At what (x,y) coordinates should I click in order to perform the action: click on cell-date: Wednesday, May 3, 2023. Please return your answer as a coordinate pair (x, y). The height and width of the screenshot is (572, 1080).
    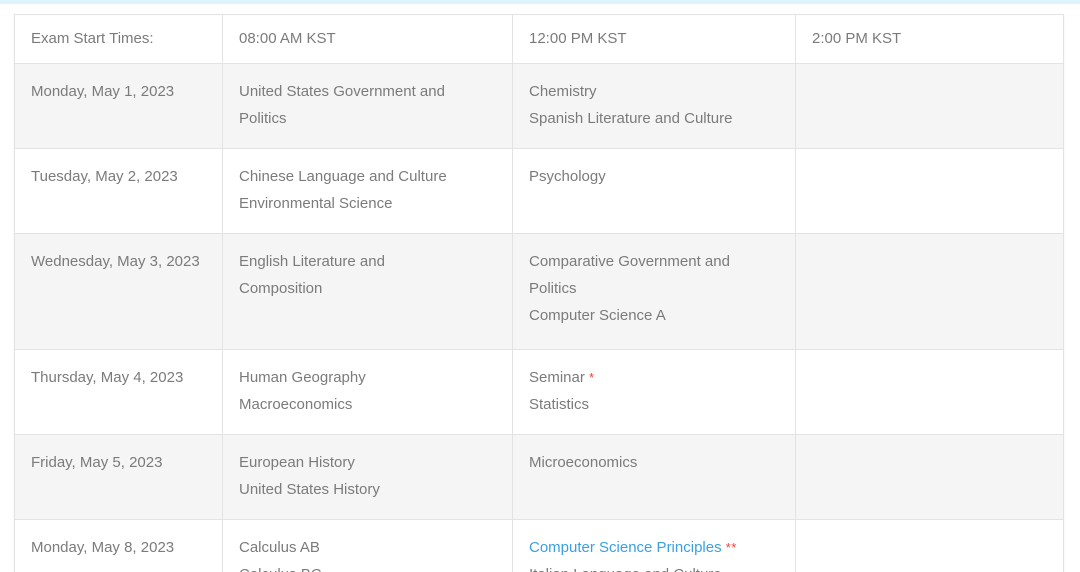
    Looking at the image, I should click on (118, 291).